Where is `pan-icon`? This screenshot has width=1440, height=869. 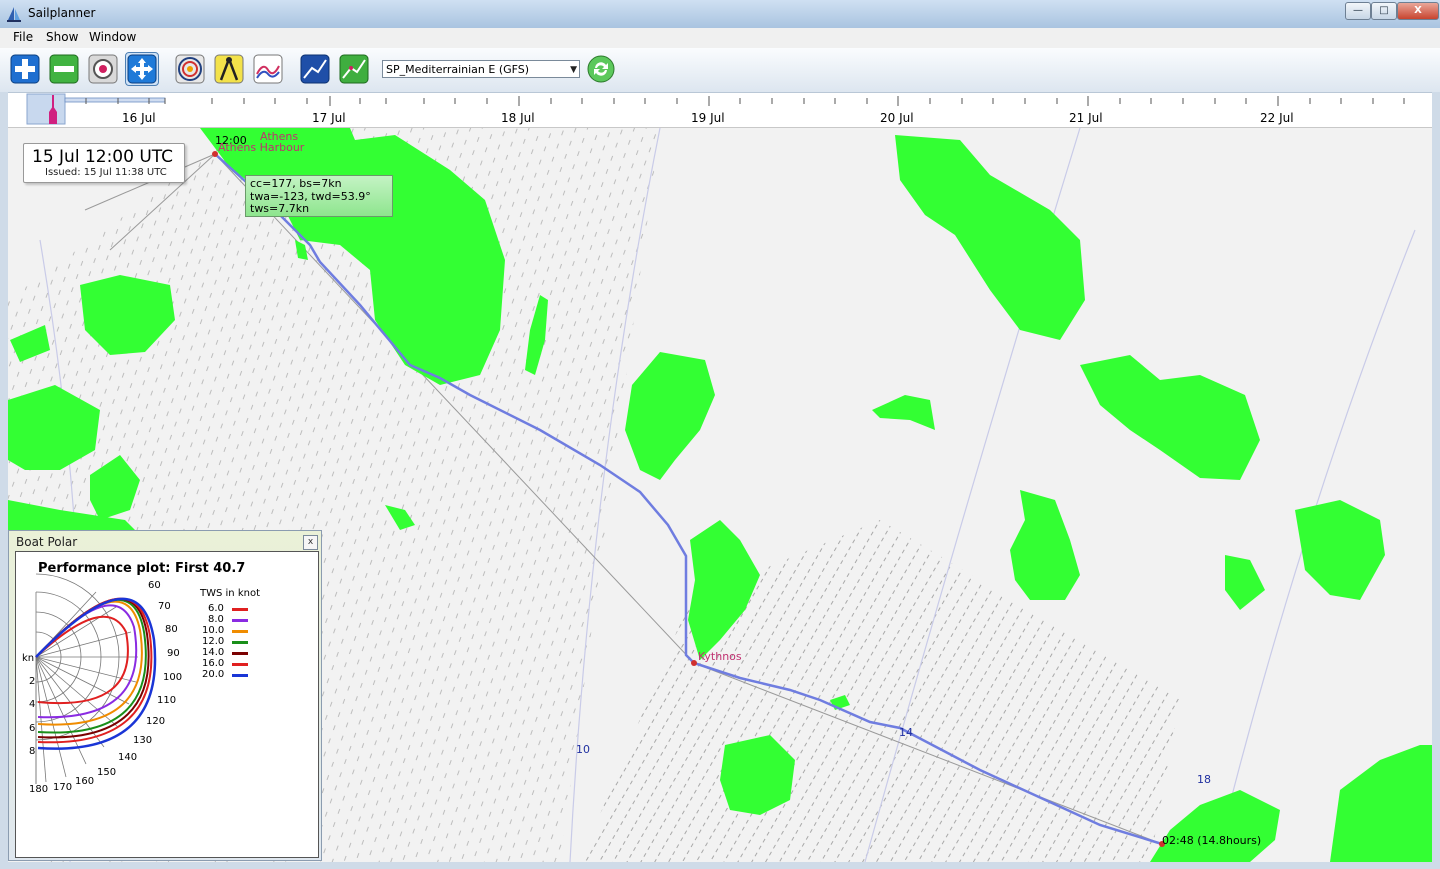 pan-icon is located at coordinates (142, 69).